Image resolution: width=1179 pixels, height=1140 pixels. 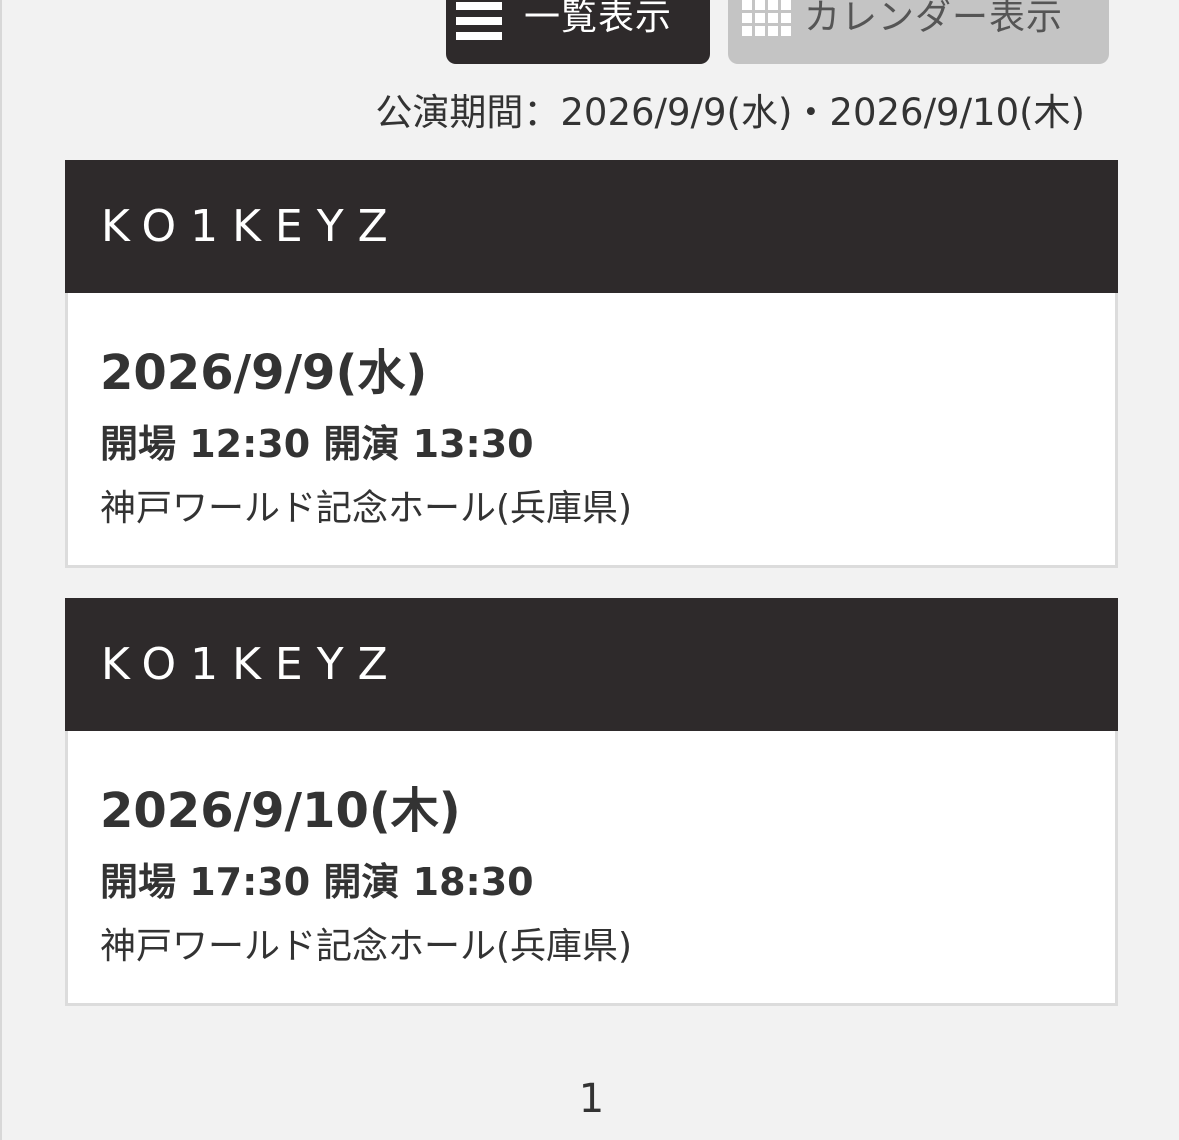 What do you see at coordinates (766, 18) in the screenshot?
I see `grid-icon` at bounding box center [766, 18].